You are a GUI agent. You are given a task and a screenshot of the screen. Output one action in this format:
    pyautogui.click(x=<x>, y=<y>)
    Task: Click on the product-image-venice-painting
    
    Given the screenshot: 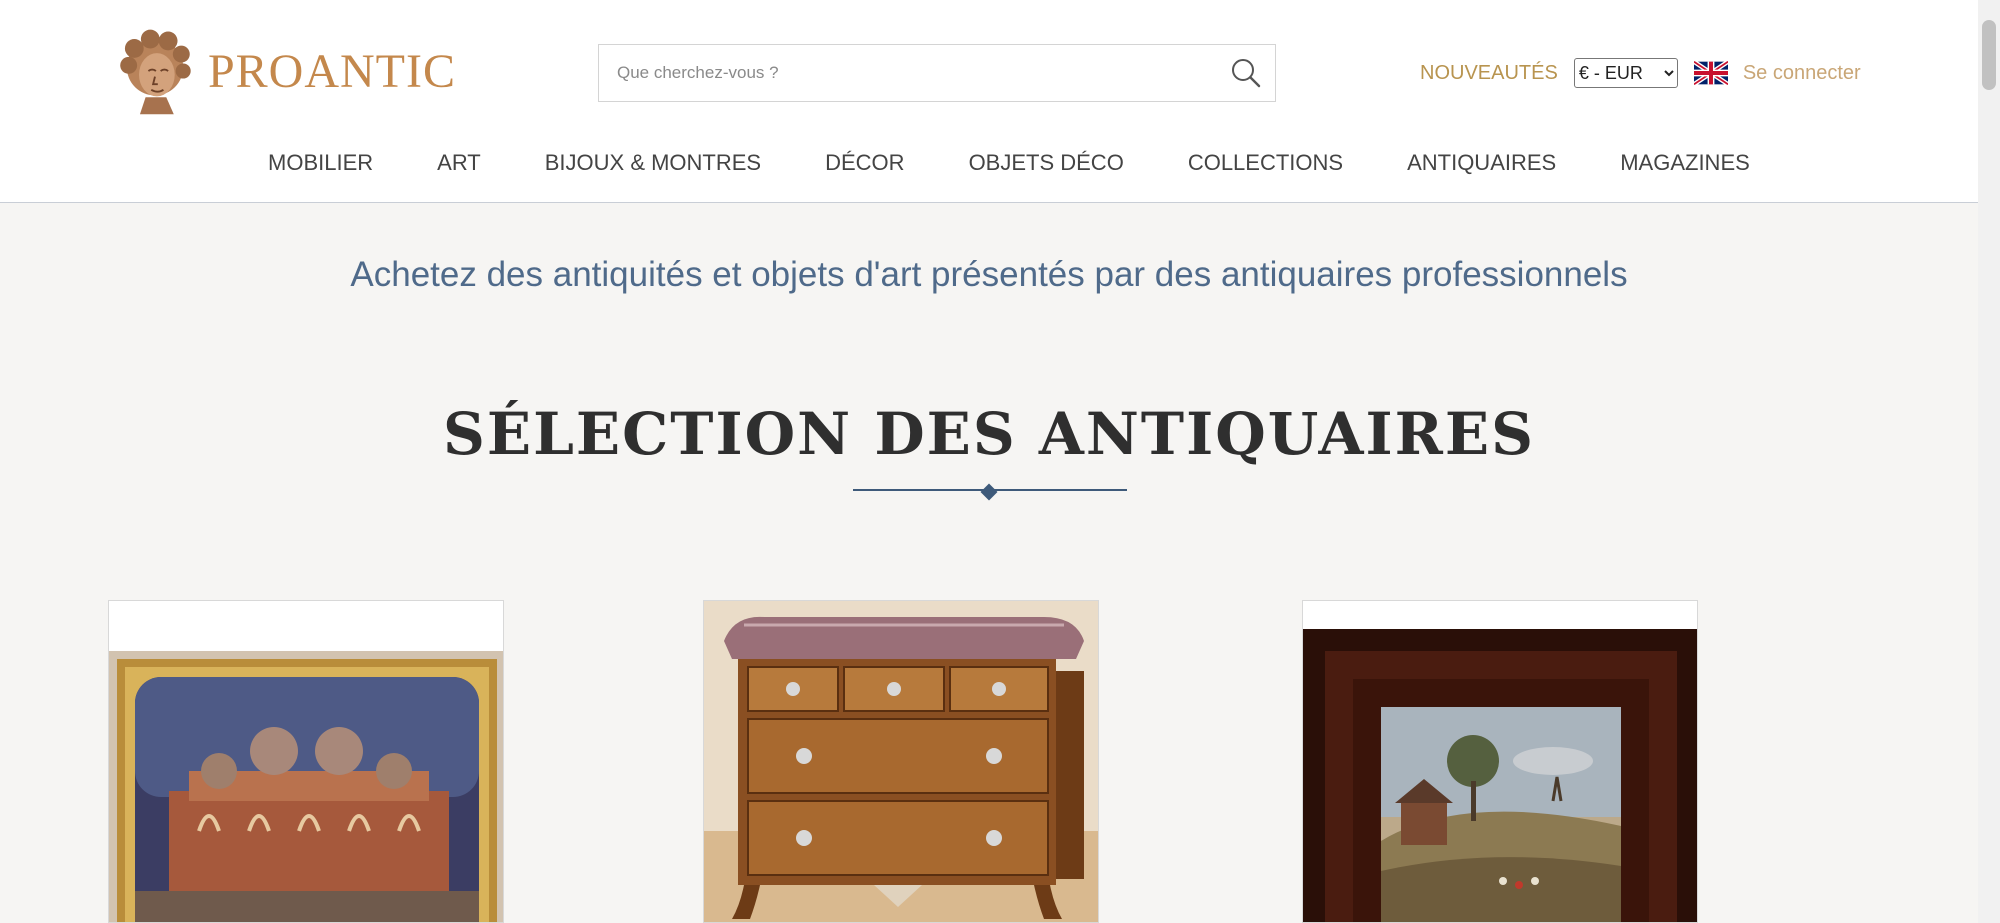 What is the action you would take?
    pyautogui.click(x=306, y=761)
    